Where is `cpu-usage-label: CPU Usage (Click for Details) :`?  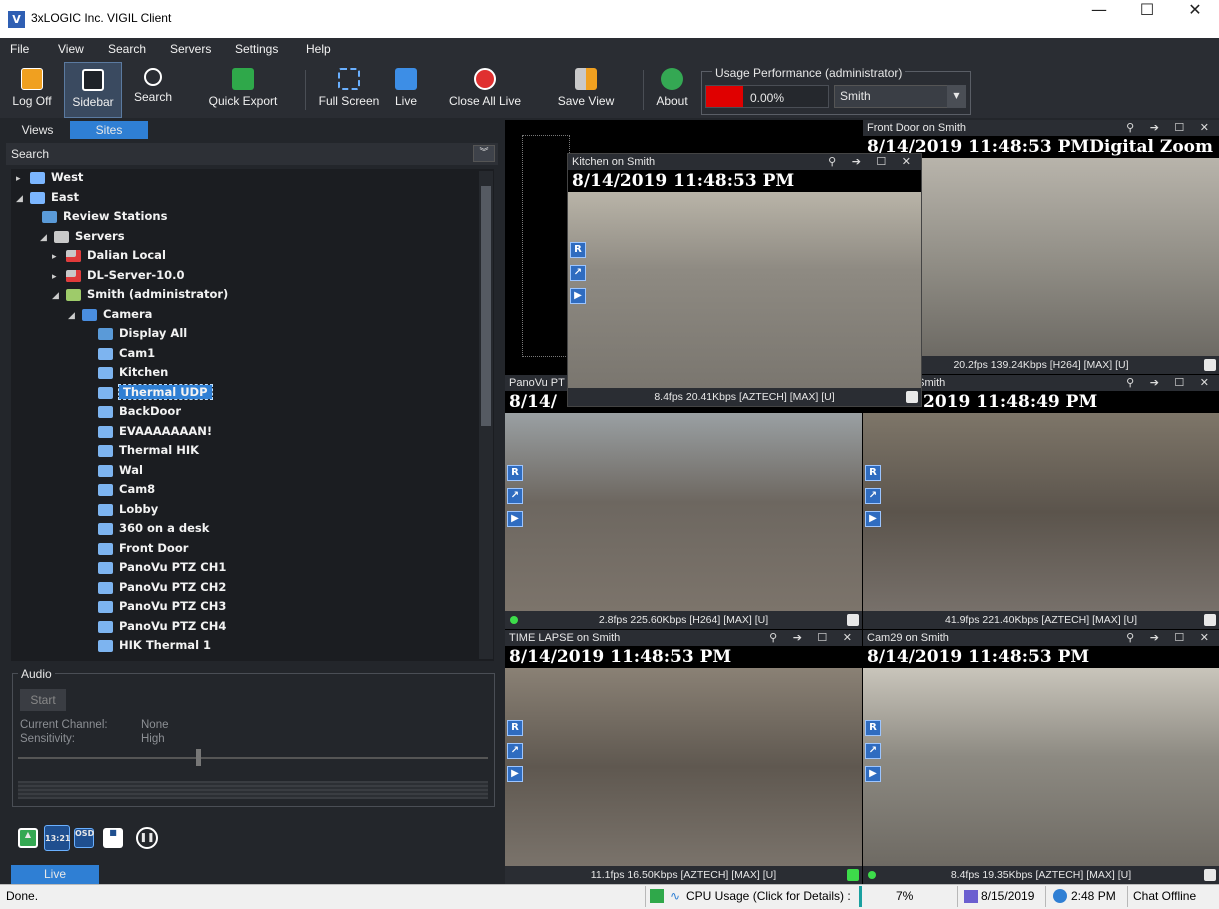
cpu-usage-label: CPU Usage (Click for Details) : is located at coordinates (768, 896).